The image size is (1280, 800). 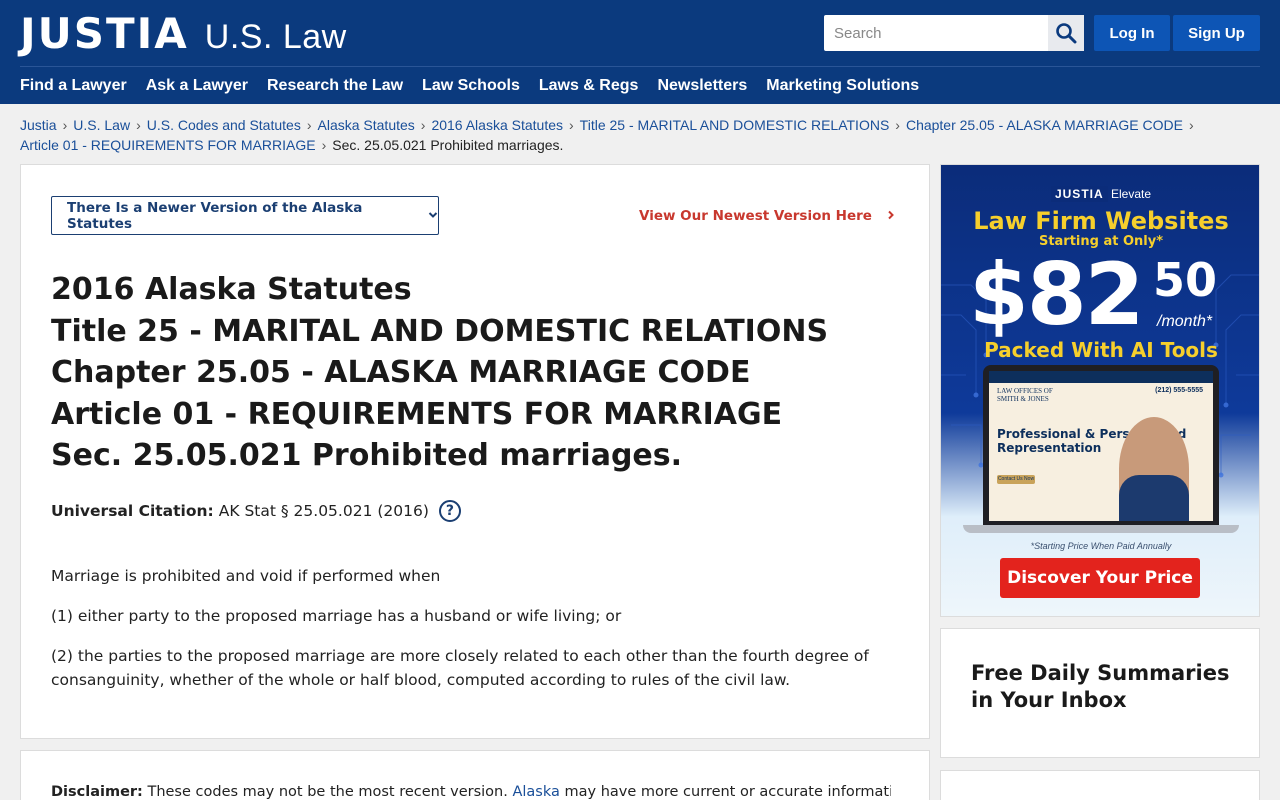 What do you see at coordinates (842, 86) in the screenshot?
I see `nav-marketing-solutions: Marketing Solutions` at bounding box center [842, 86].